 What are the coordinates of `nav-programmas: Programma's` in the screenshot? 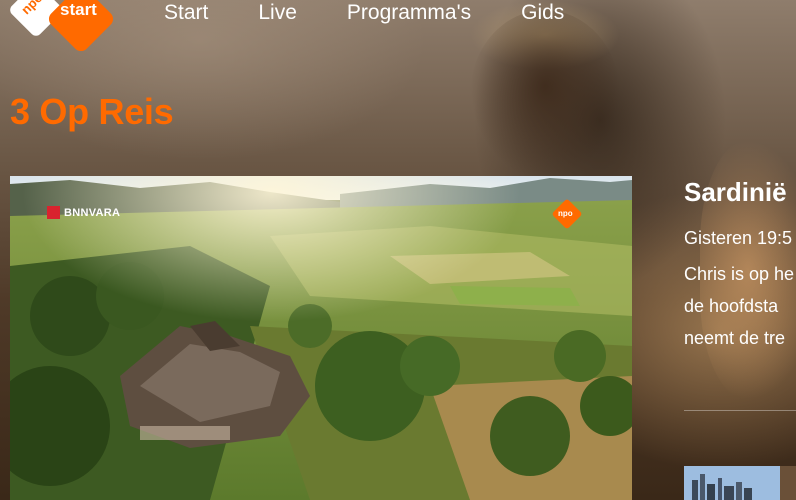 It's located at (409, 14).